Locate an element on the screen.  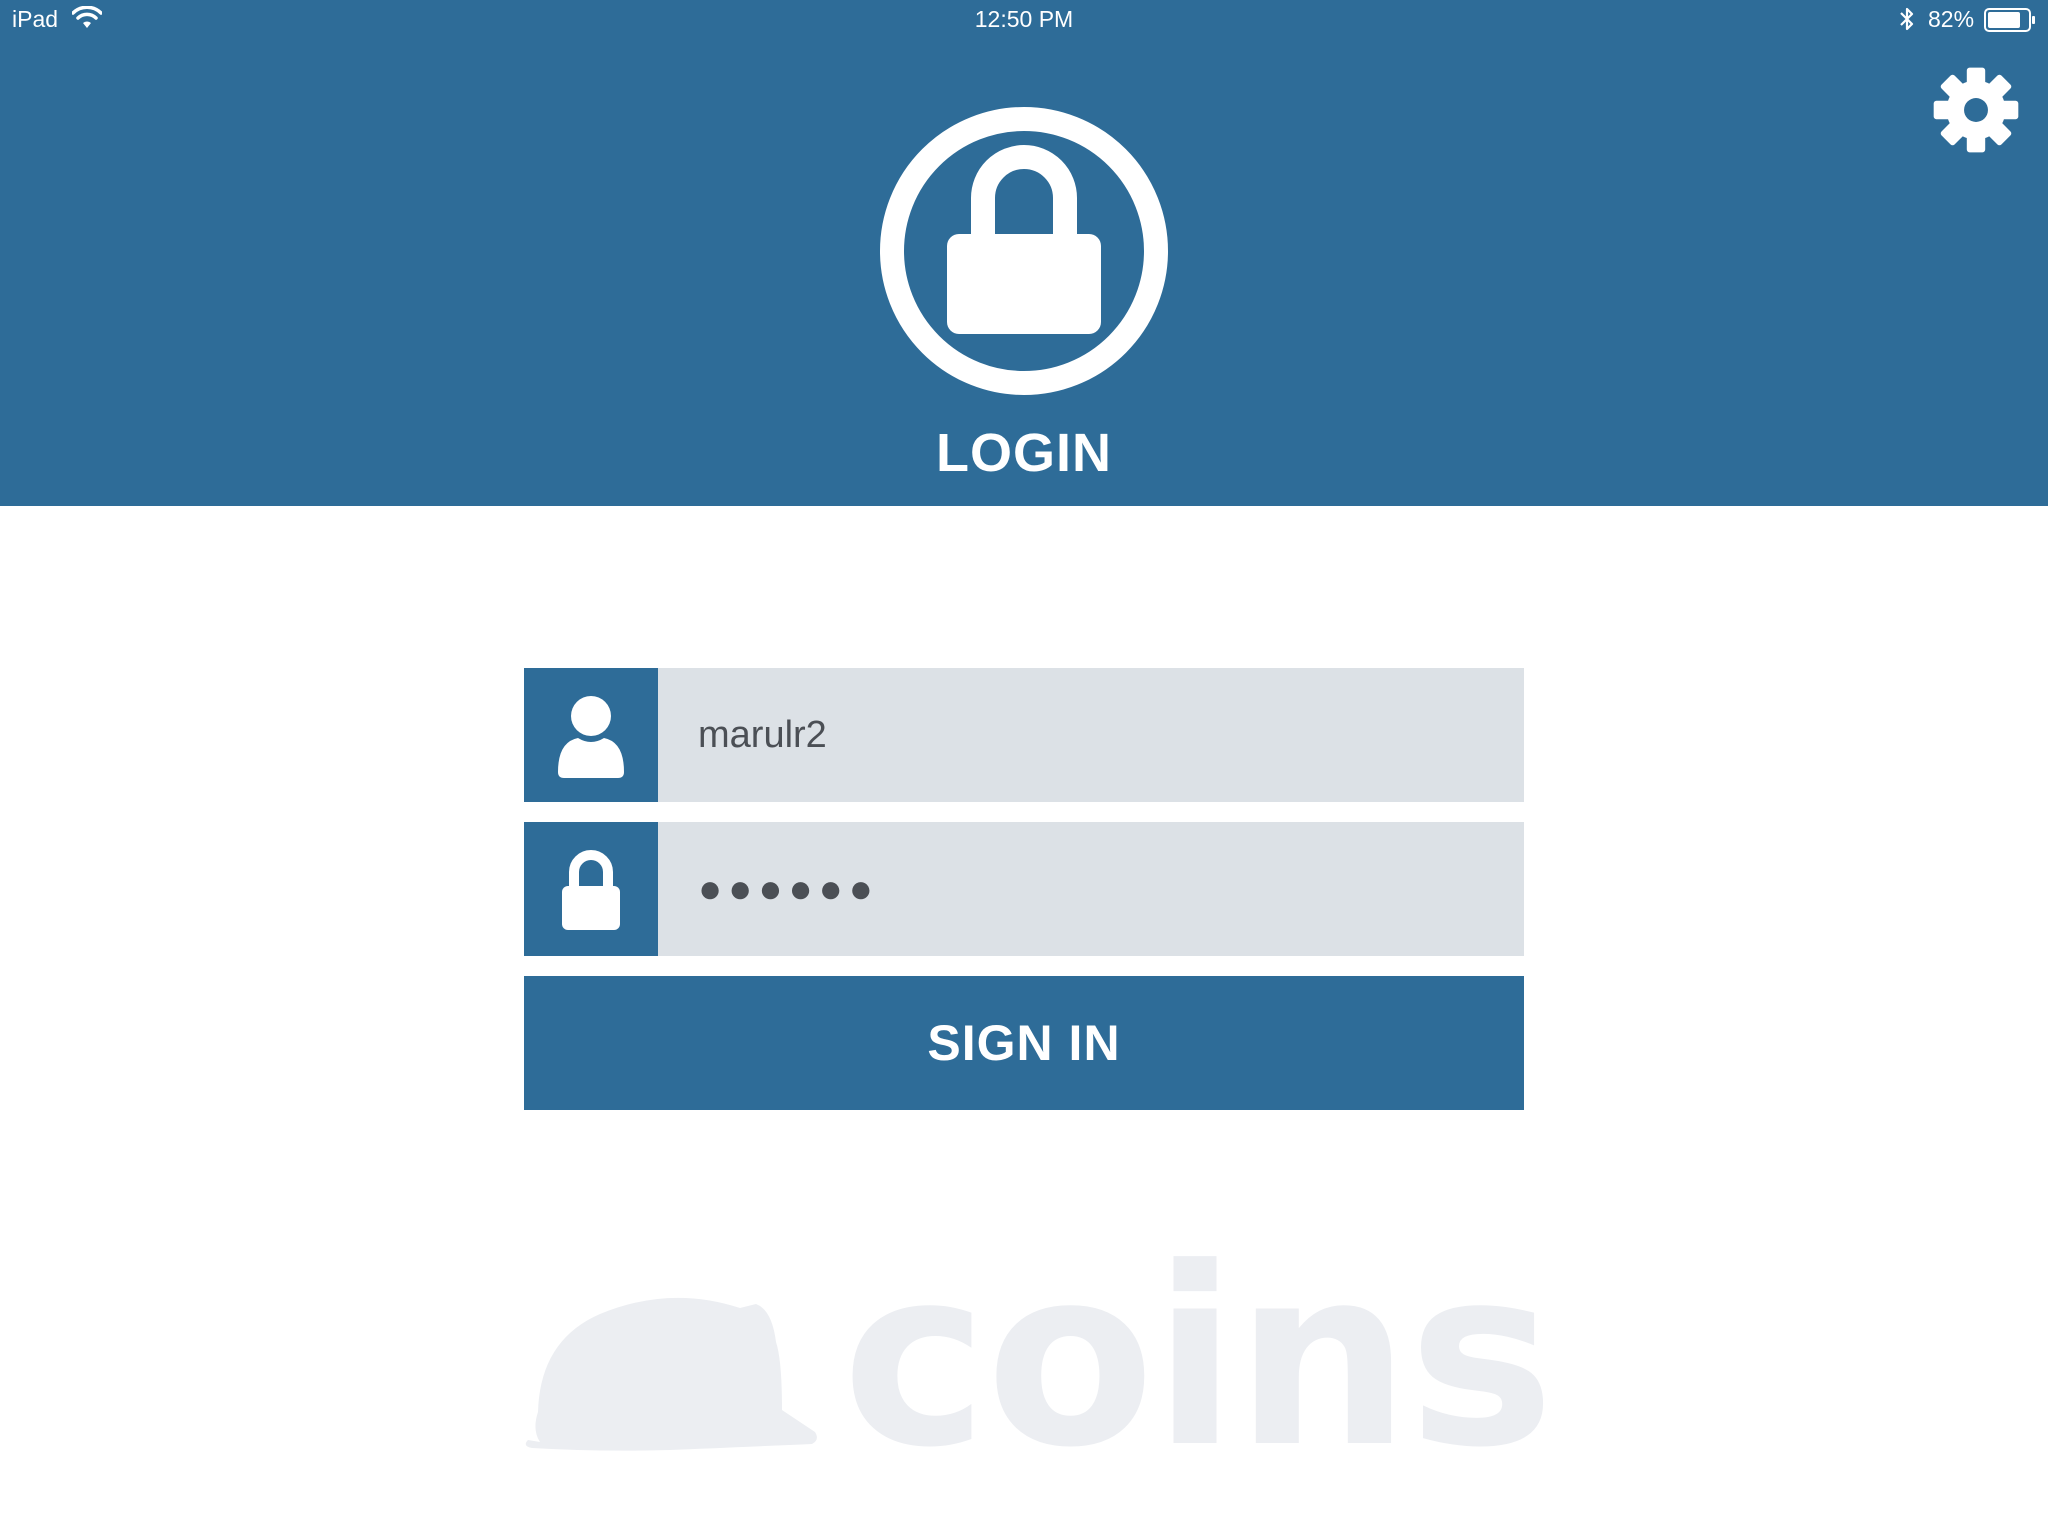
user-icon is located at coordinates (591, 737).